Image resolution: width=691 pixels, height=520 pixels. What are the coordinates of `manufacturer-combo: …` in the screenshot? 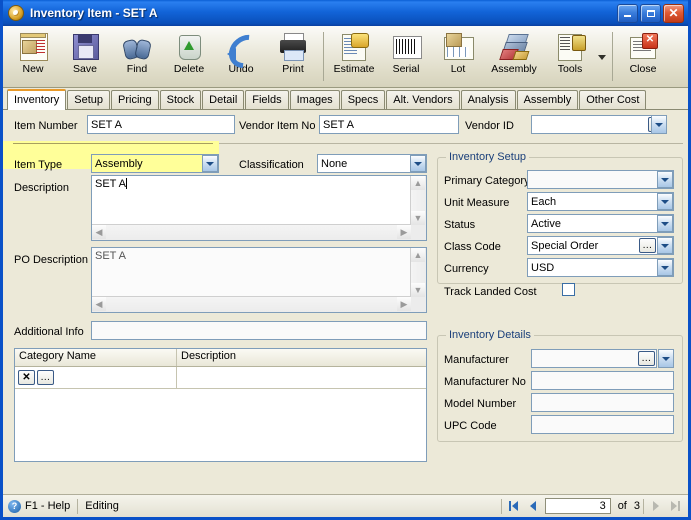 It's located at (594, 358).